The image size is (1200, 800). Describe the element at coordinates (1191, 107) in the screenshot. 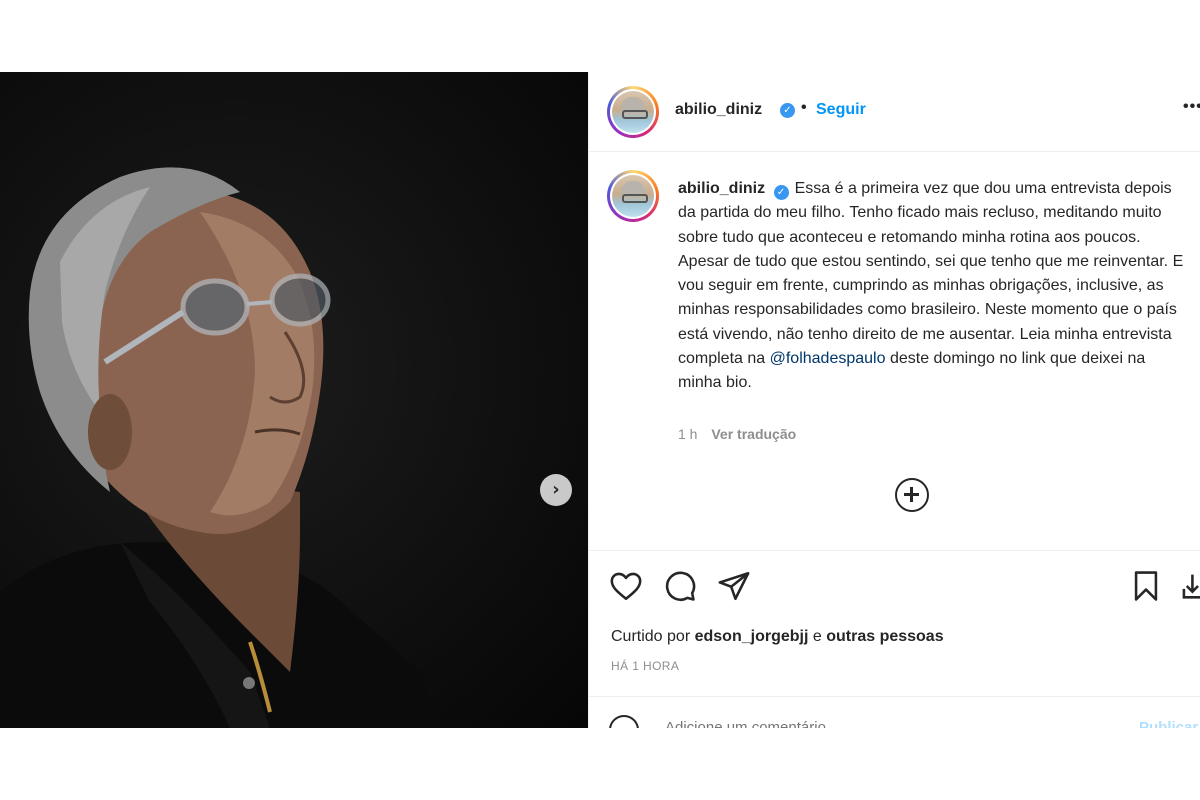

I see `more-options-icon: •••` at that location.